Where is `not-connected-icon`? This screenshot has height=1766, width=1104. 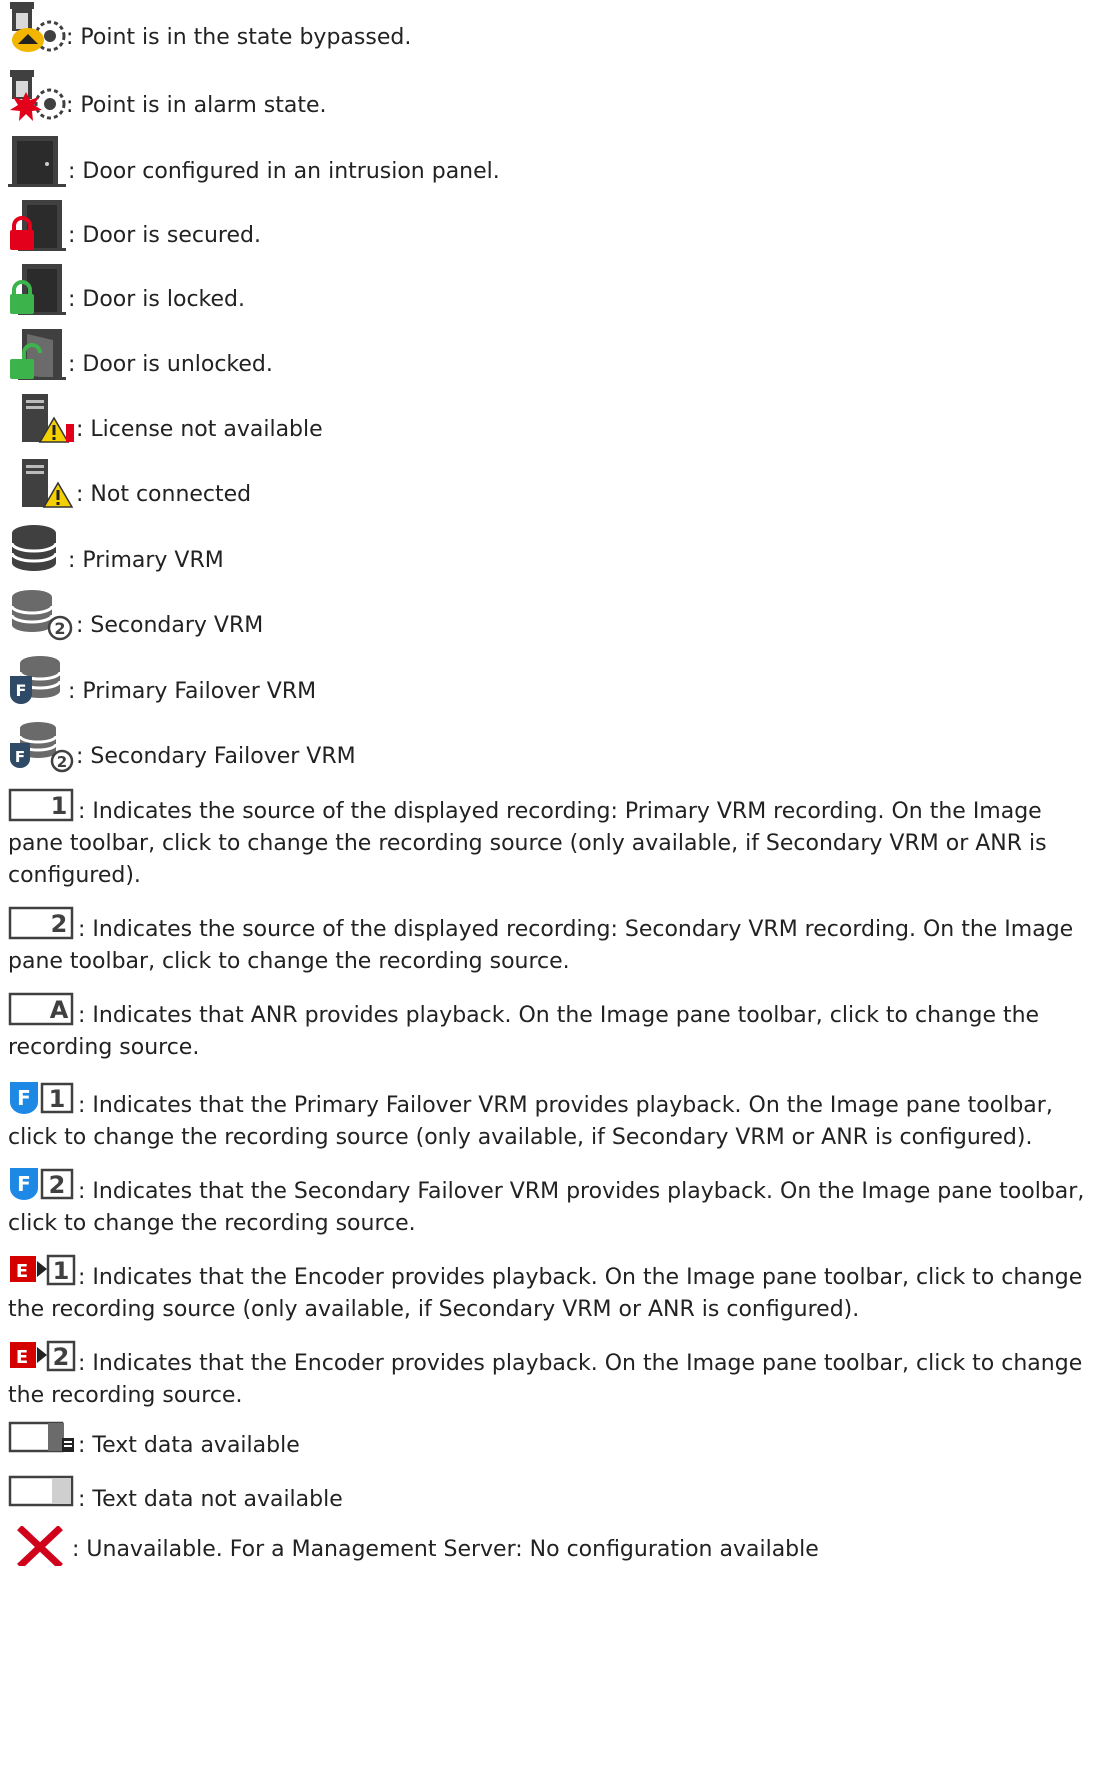
not-connected-icon is located at coordinates (42, 484).